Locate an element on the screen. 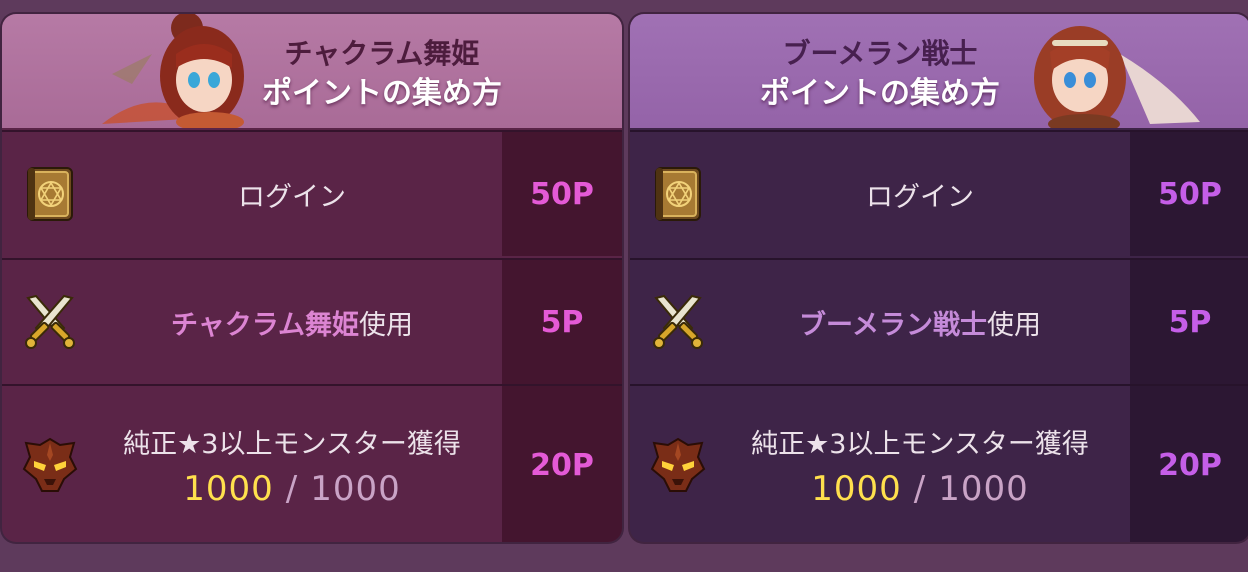 The image size is (1248, 572). mission-row-use-monster: ブーメラン戦士使用 5P is located at coordinates (939, 321).